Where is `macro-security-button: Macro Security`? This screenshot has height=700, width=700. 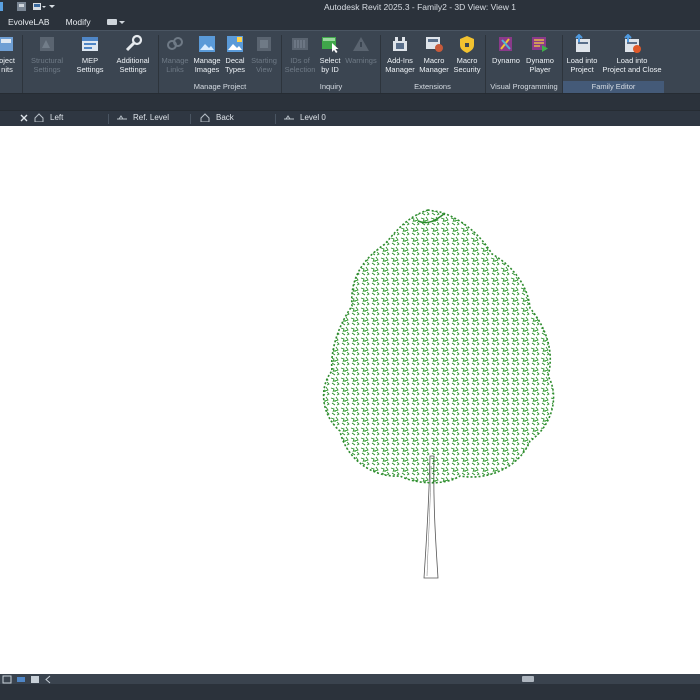
macro-security-button: Macro Security is located at coordinates (467, 54).